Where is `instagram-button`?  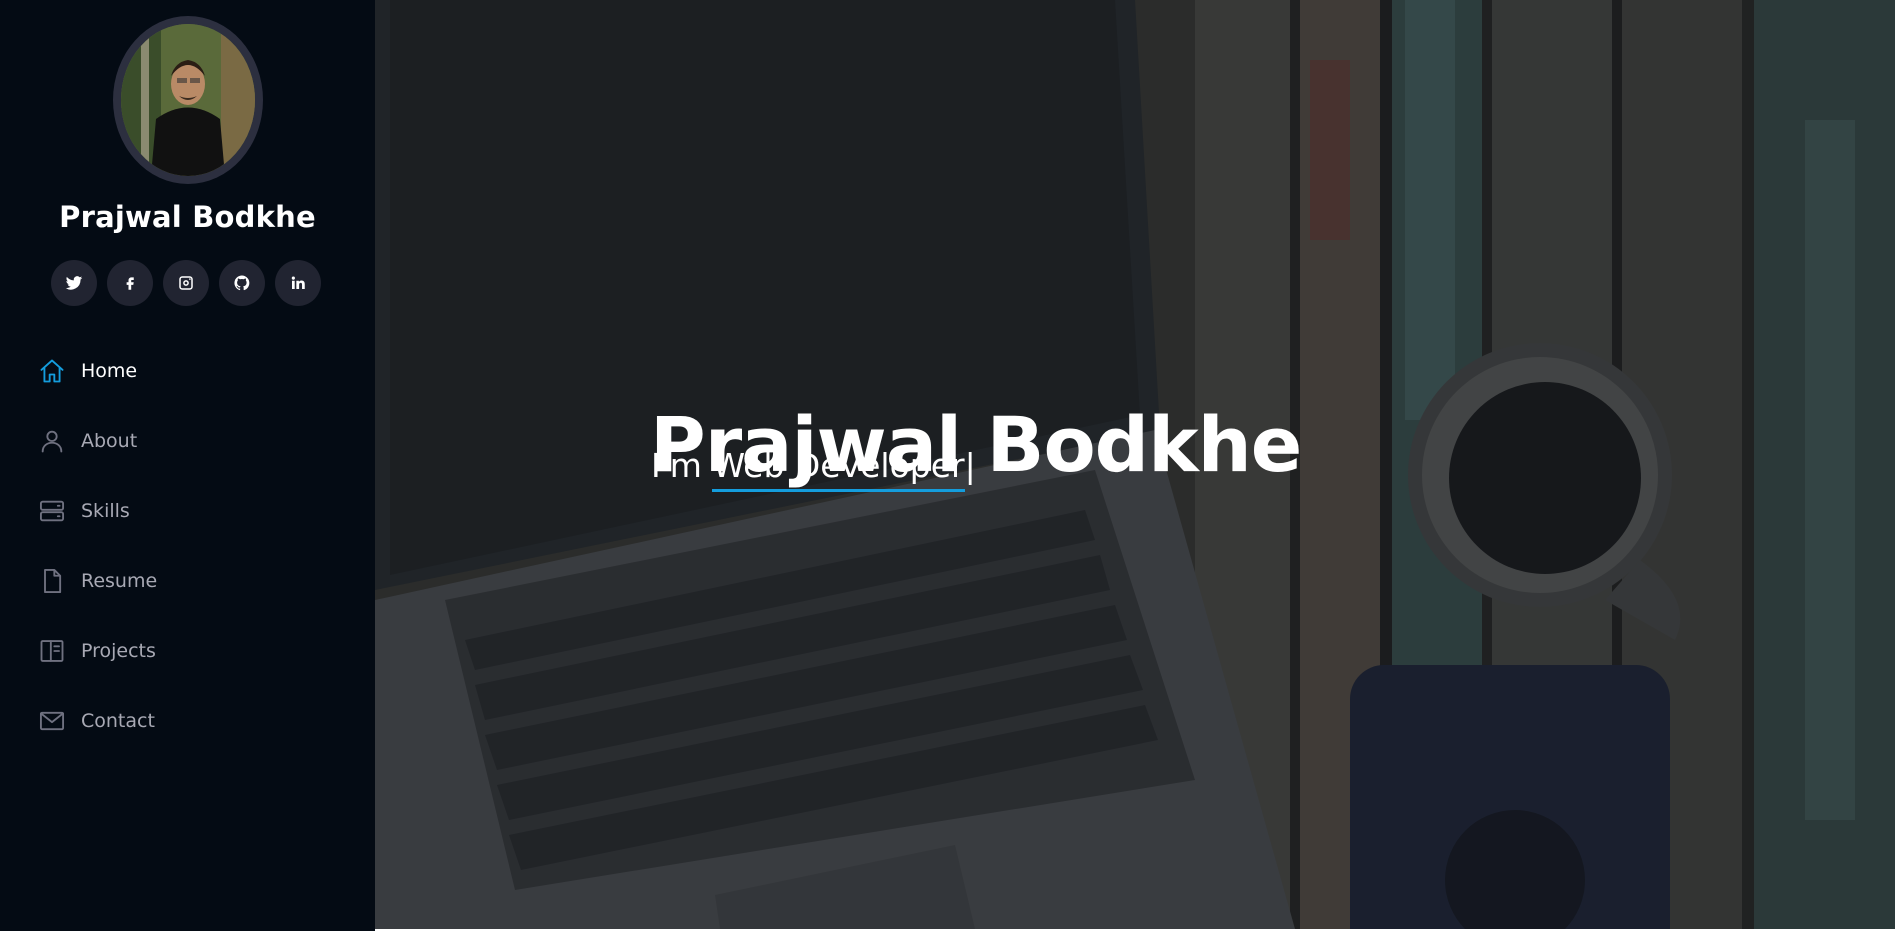 instagram-button is located at coordinates (186, 283).